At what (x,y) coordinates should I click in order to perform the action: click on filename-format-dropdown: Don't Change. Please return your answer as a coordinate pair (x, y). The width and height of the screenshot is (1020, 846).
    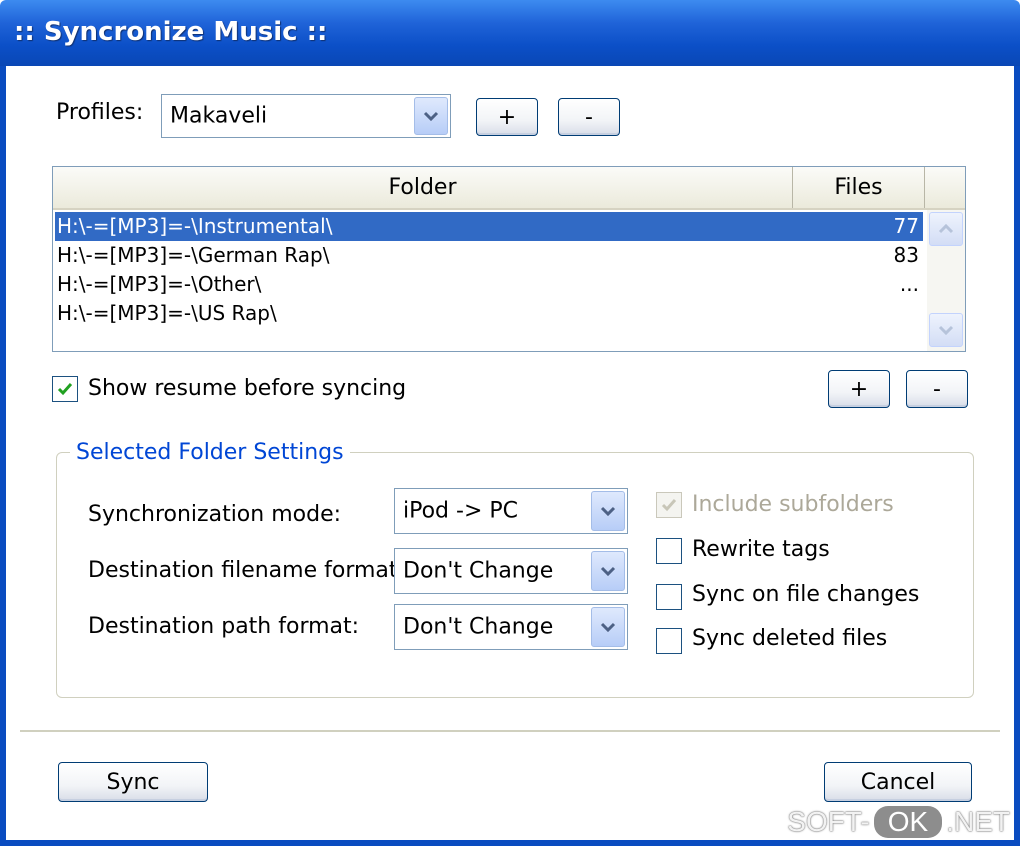
    Looking at the image, I should click on (511, 571).